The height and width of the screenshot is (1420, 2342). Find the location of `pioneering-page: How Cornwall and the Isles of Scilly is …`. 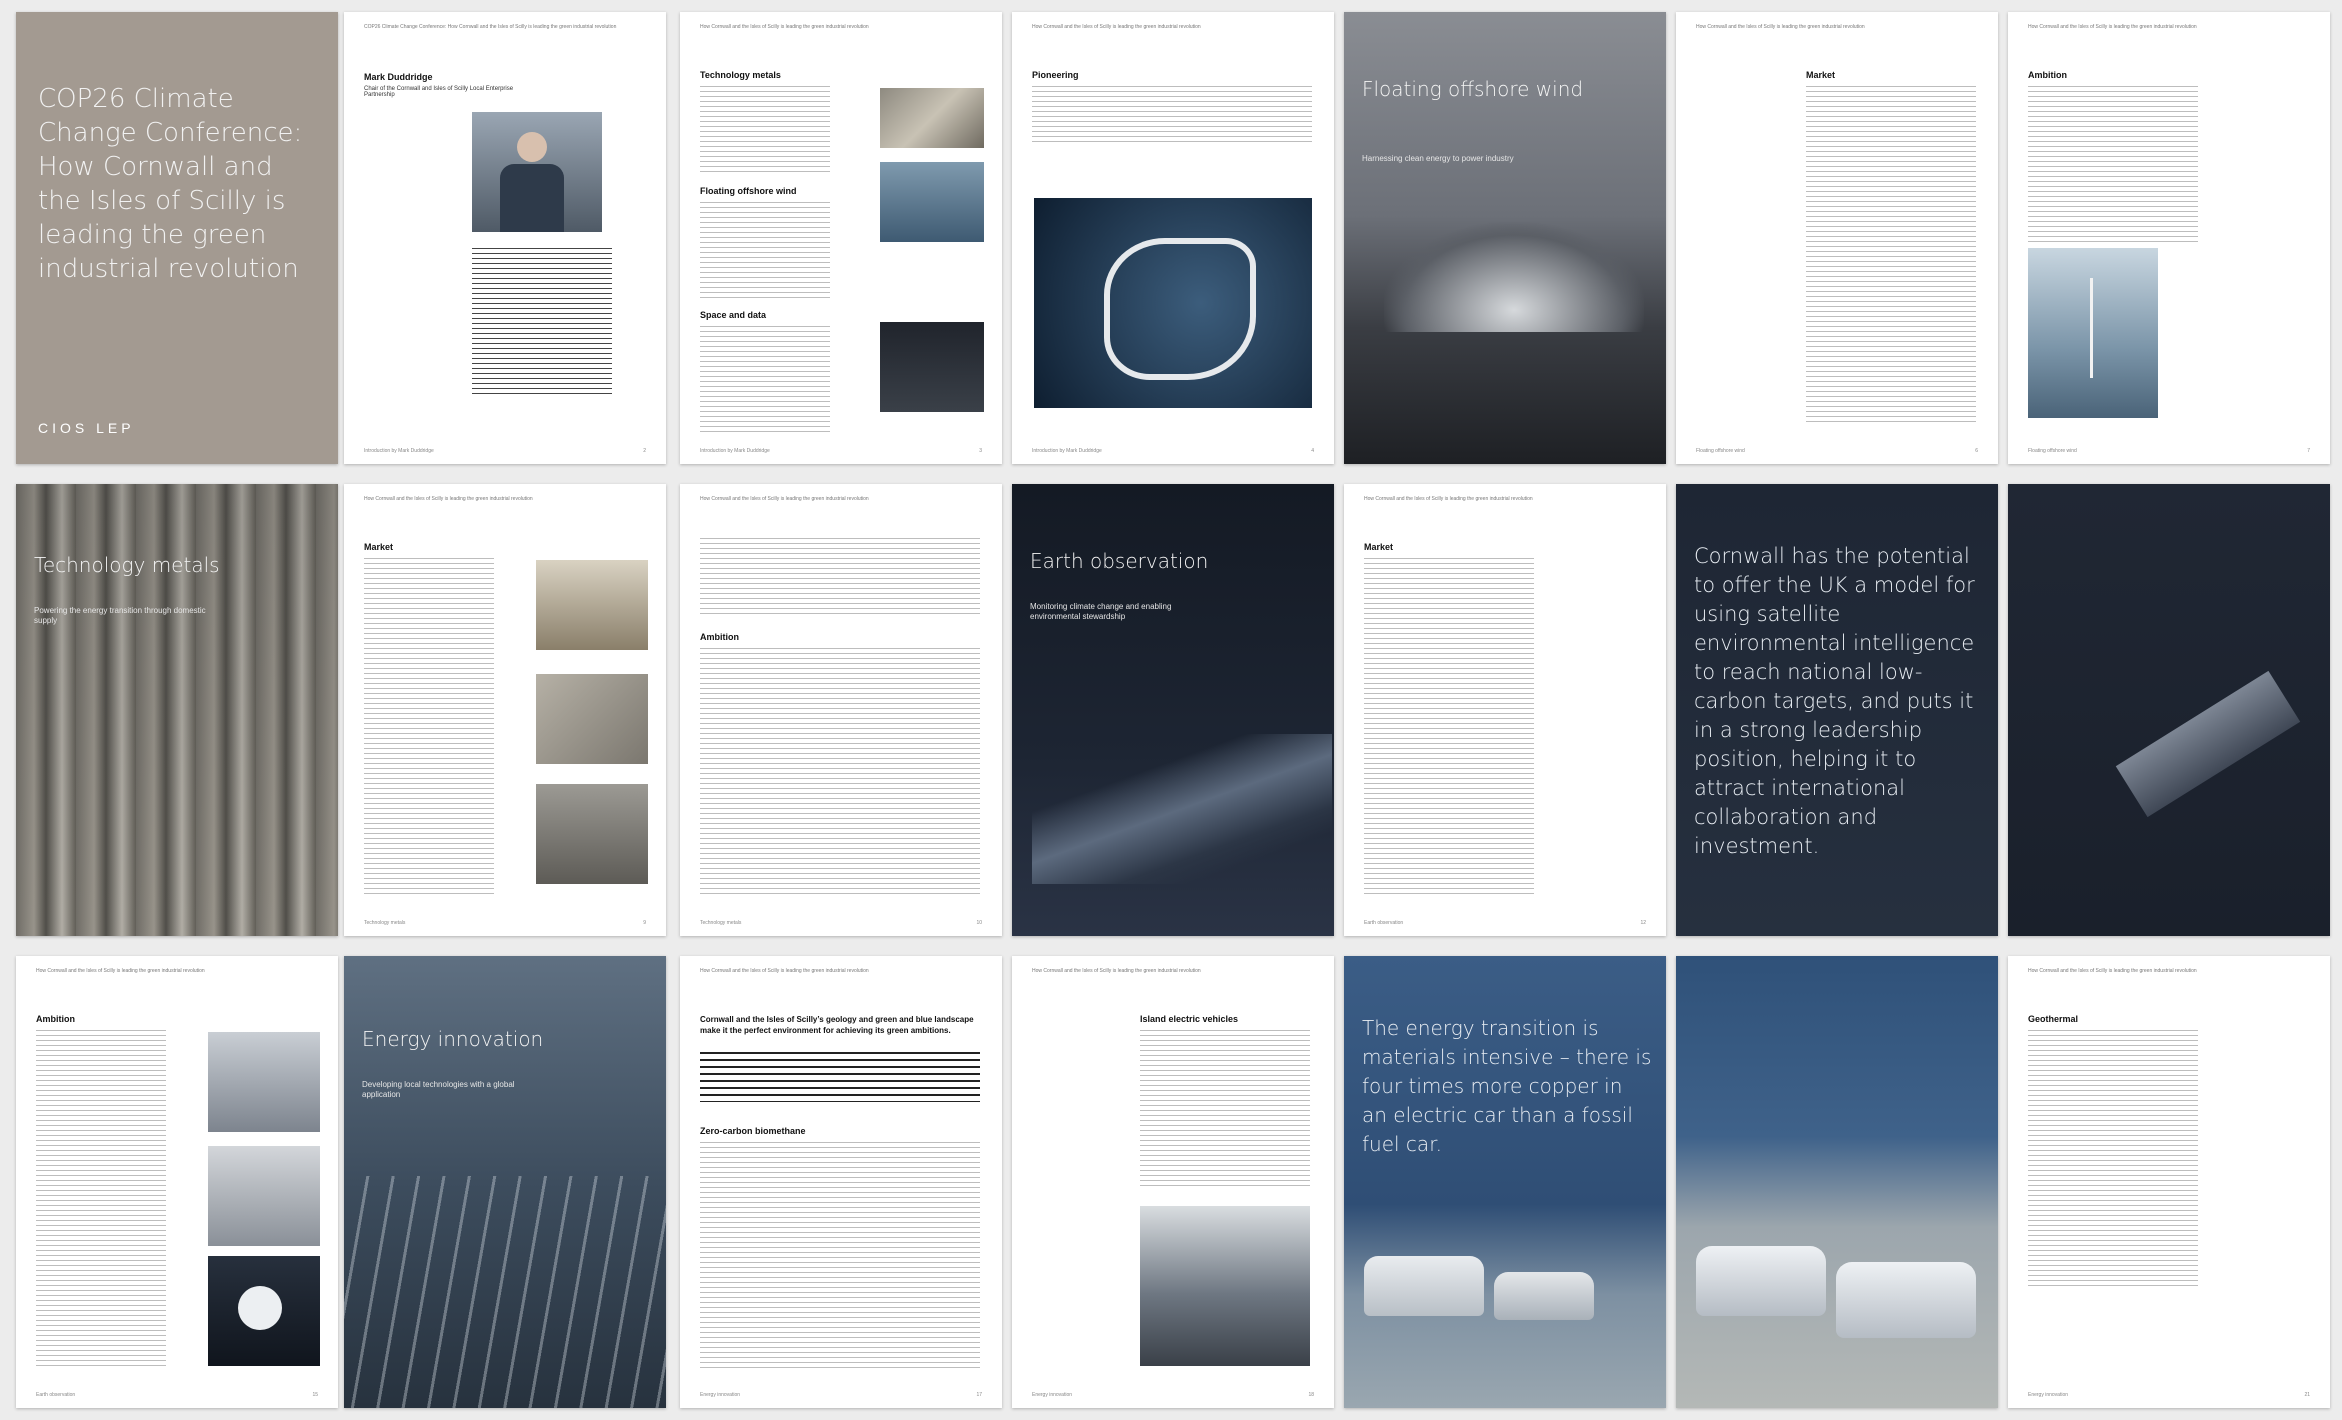

pioneering-page: How Cornwall and the Isles of Scilly is … is located at coordinates (1173, 238).